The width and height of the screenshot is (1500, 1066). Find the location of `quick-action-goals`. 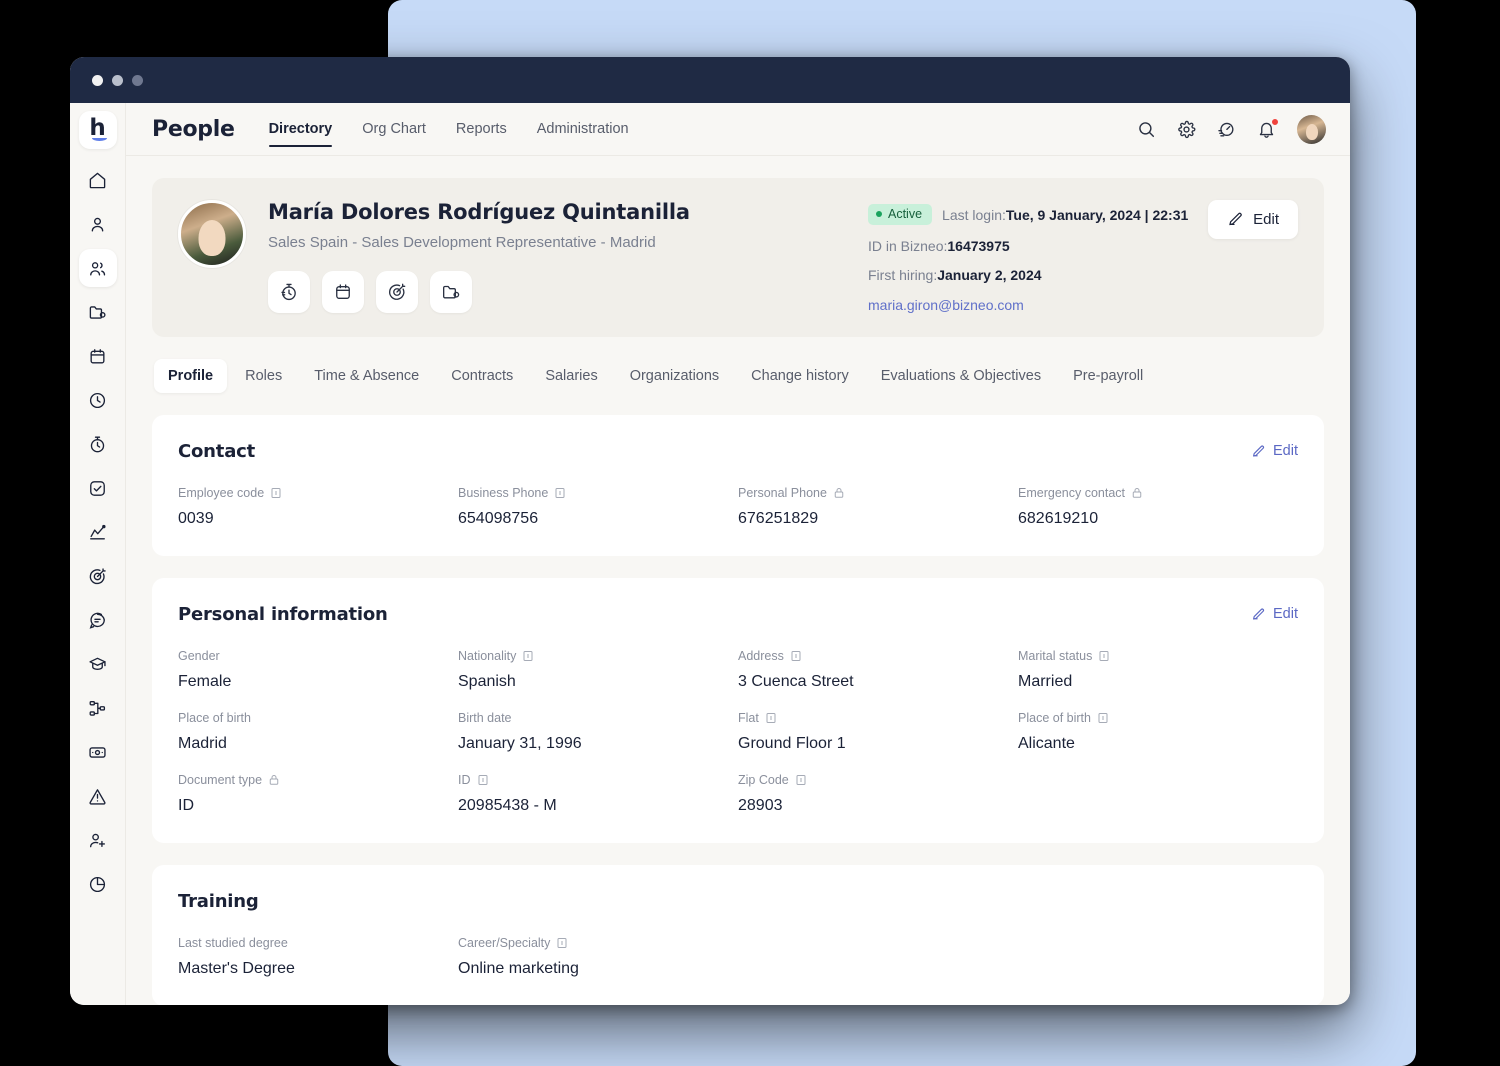

quick-action-goals is located at coordinates (397, 292).